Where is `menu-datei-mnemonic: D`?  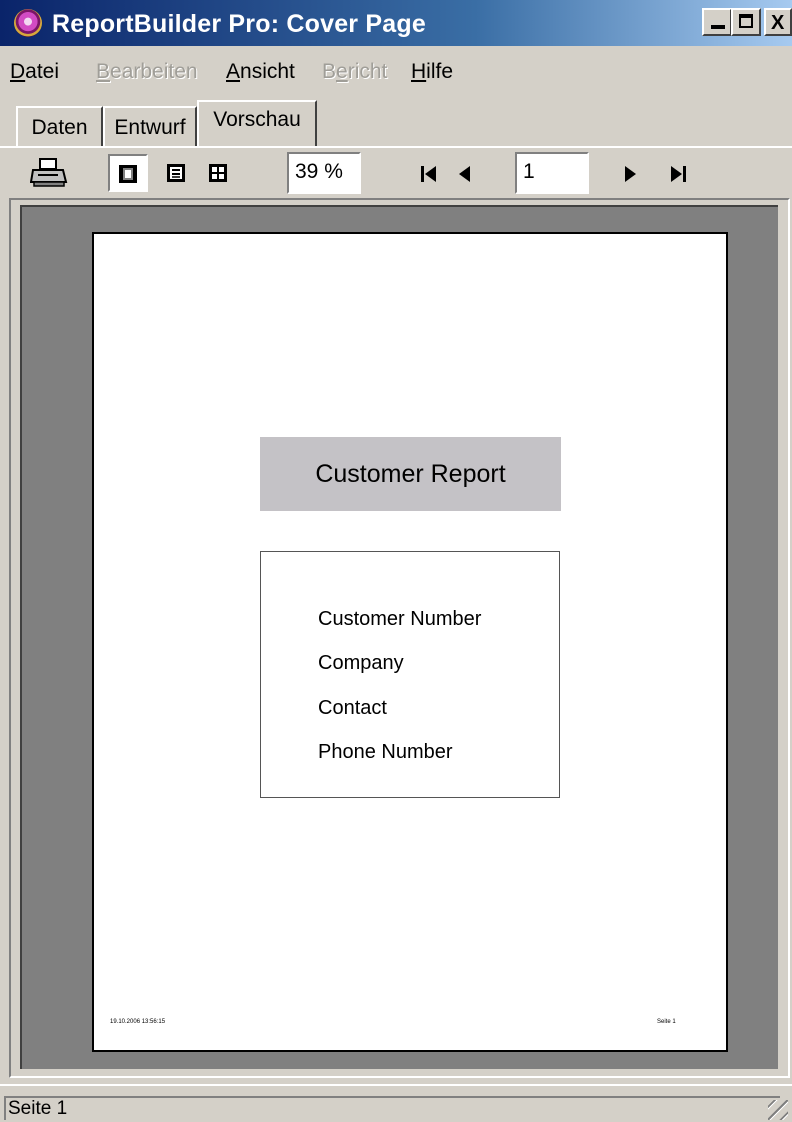
menu-datei-mnemonic: D is located at coordinates (18, 71).